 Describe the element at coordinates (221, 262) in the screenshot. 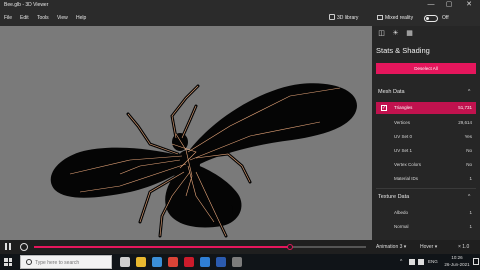

I see `word-icon` at that location.